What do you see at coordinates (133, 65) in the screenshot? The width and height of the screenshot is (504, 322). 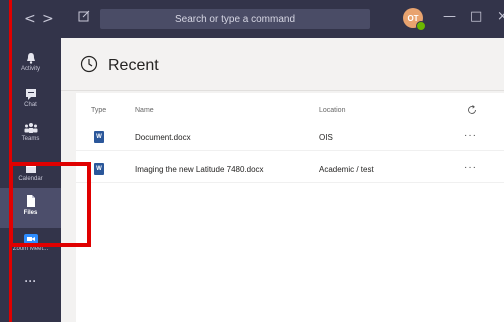 I see `page-title: Recent` at bounding box center [133, 65].